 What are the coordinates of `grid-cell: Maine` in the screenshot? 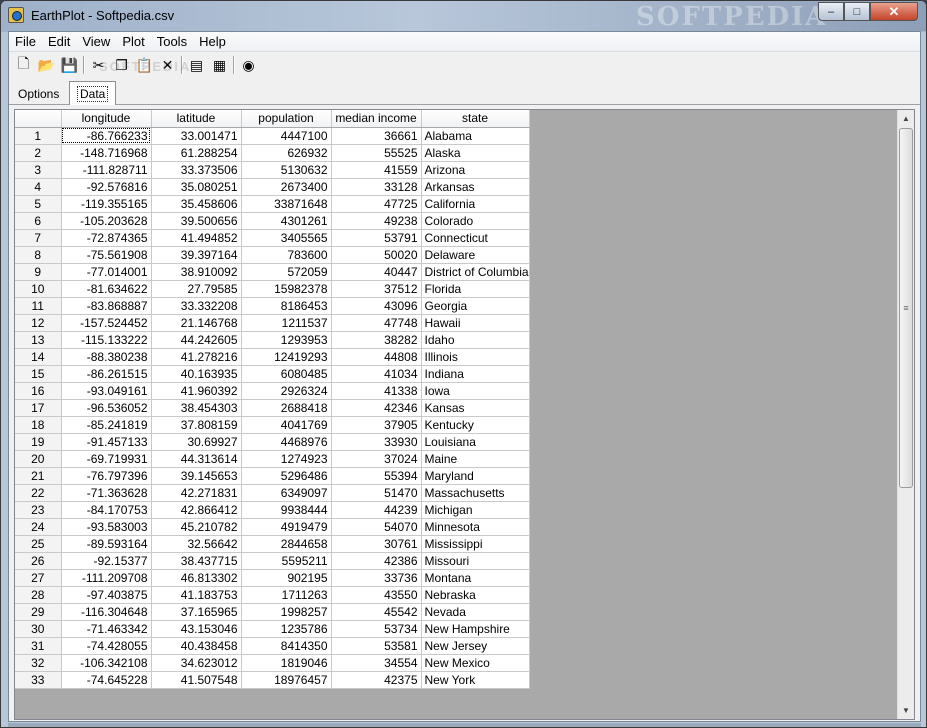 It's located at (475, 459).